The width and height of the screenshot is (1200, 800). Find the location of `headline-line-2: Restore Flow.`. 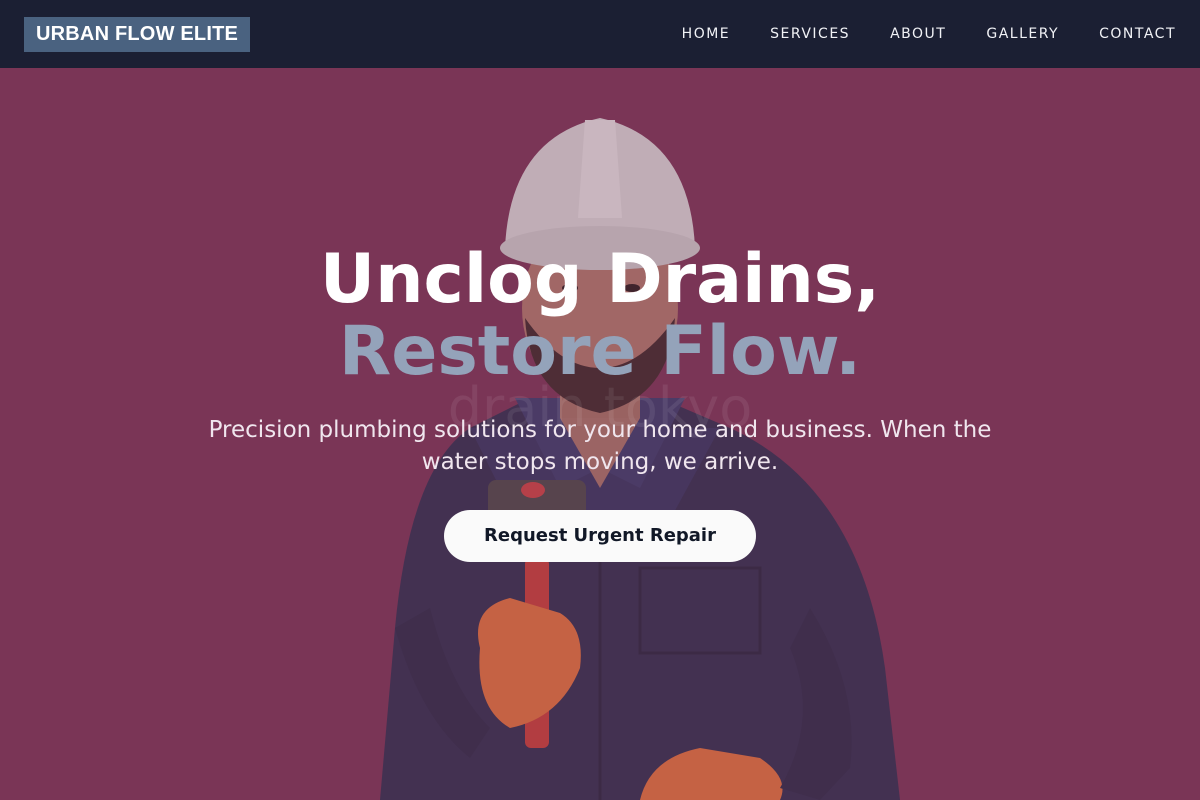

headline-line-2: Restore Flow. is located at coordinates (600, 351).